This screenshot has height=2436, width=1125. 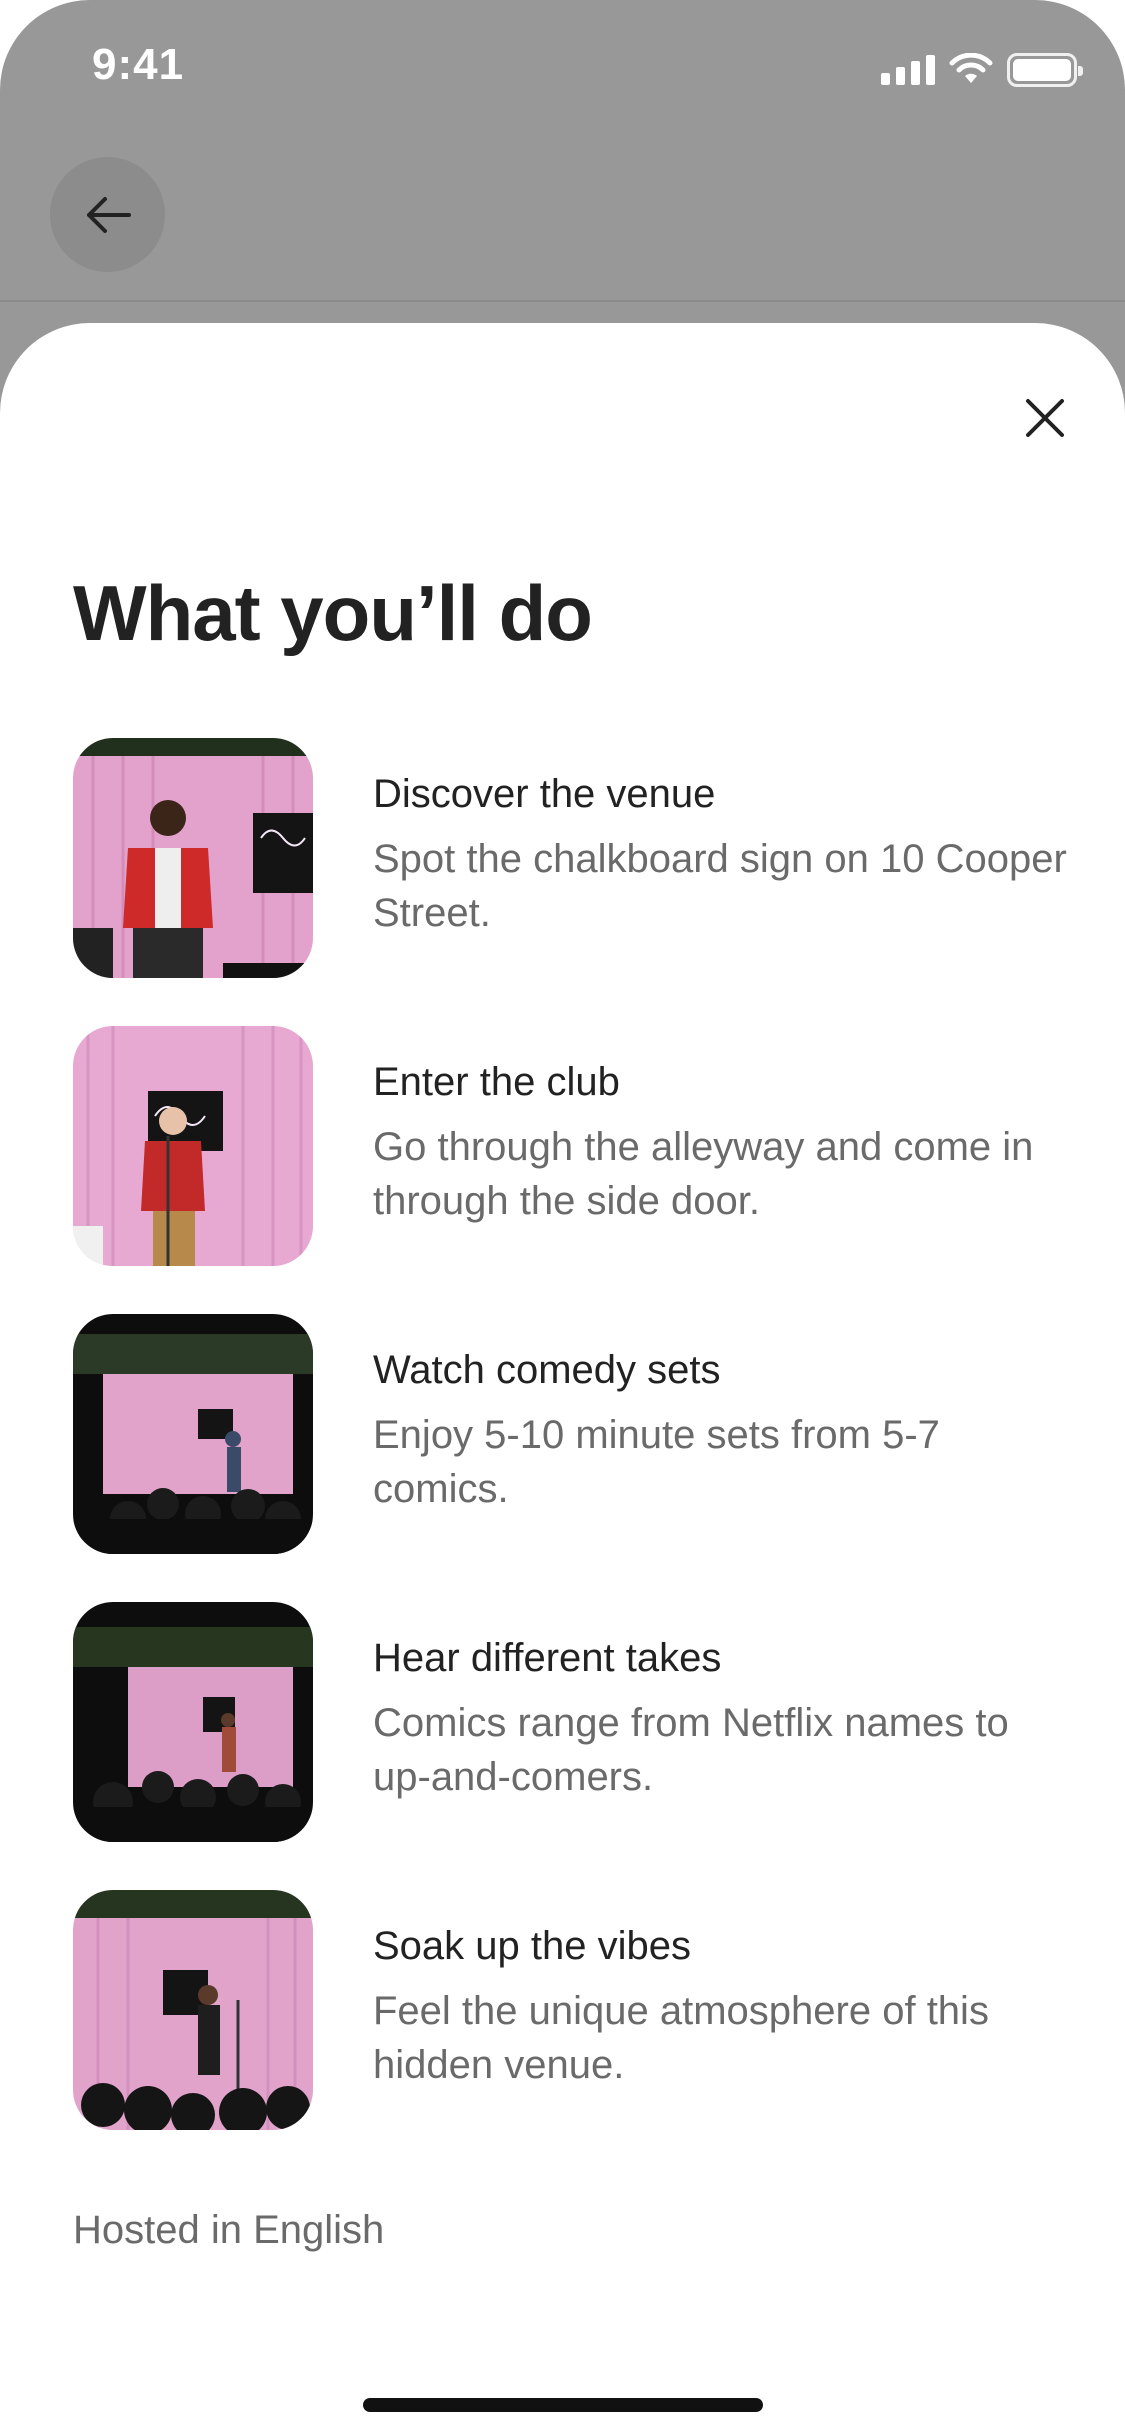 I want to click on activity-title: Discover the venue, so click(x=544, y=794).